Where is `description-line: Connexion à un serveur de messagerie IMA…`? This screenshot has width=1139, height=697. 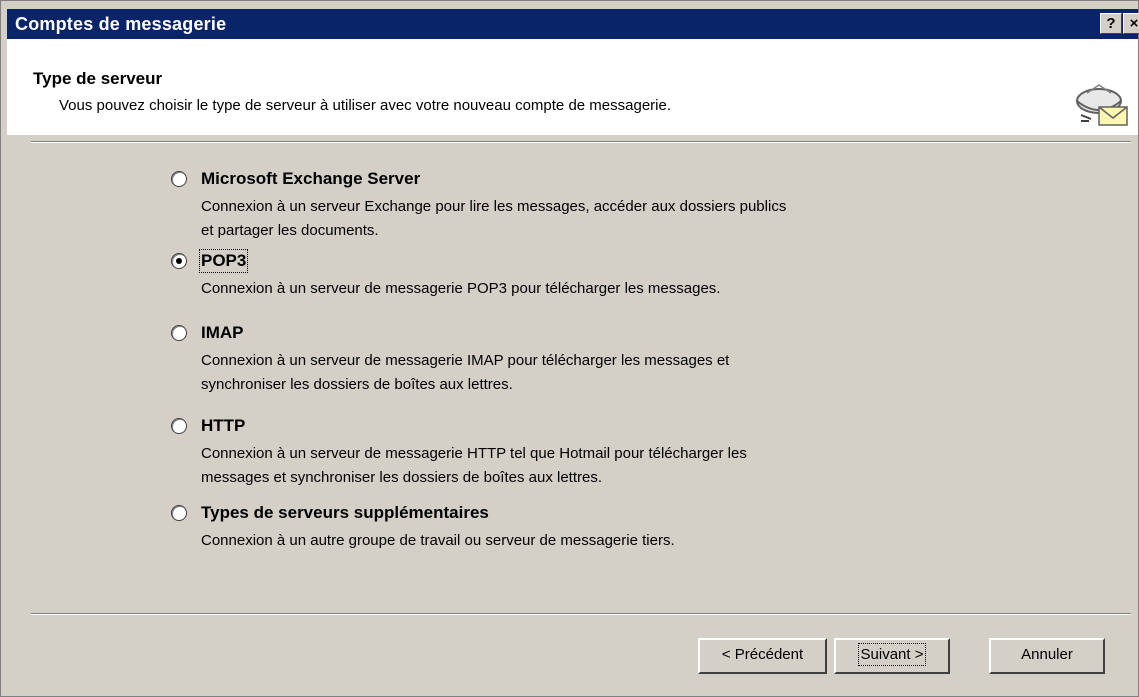
description-line: Connexion à un serveur de messagerie IMA… is located at coordinates (465, 360).